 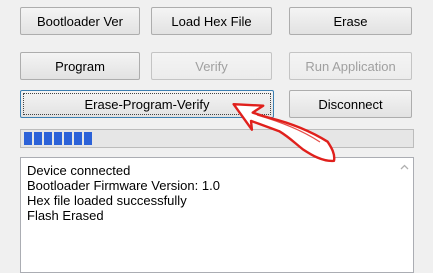 What do you see at coordinates (80, 66) in the screenshot?
I see `program-button: Program` at bounding box center [80, 66].